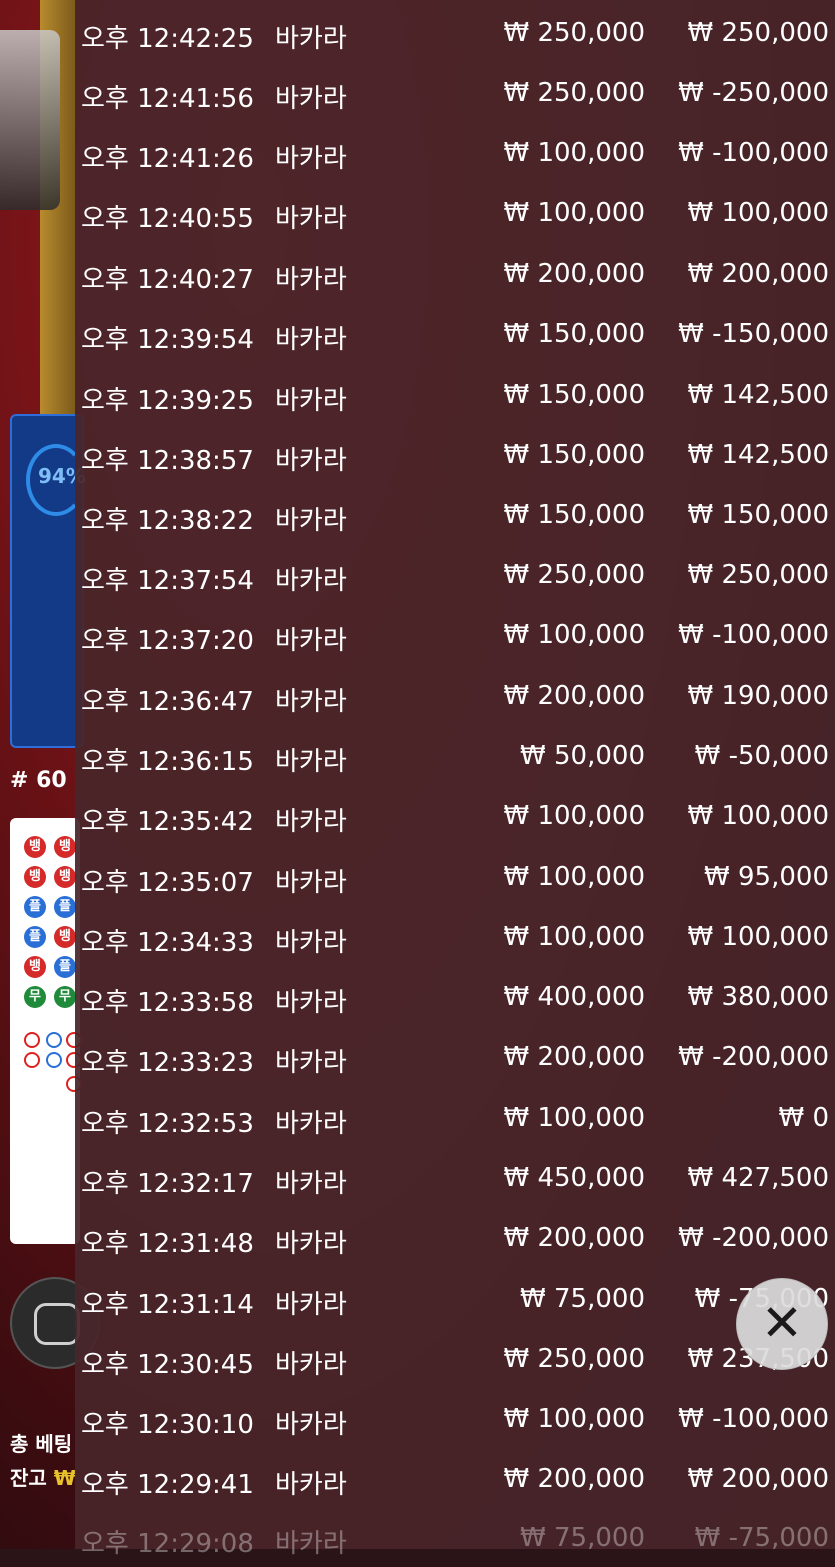 The width and height of the screenshot is (835, 1567). Describe the element at coordinates (782, 1324) in the screenshot. I see `close-button: ✕` at that location.